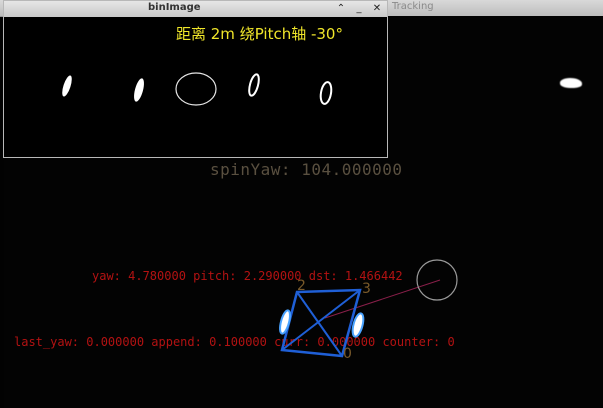  What do you see at coordinates (366, 289) in the screenshot?
I see `corner-label-3: 3` at bounding box center [366, 289].